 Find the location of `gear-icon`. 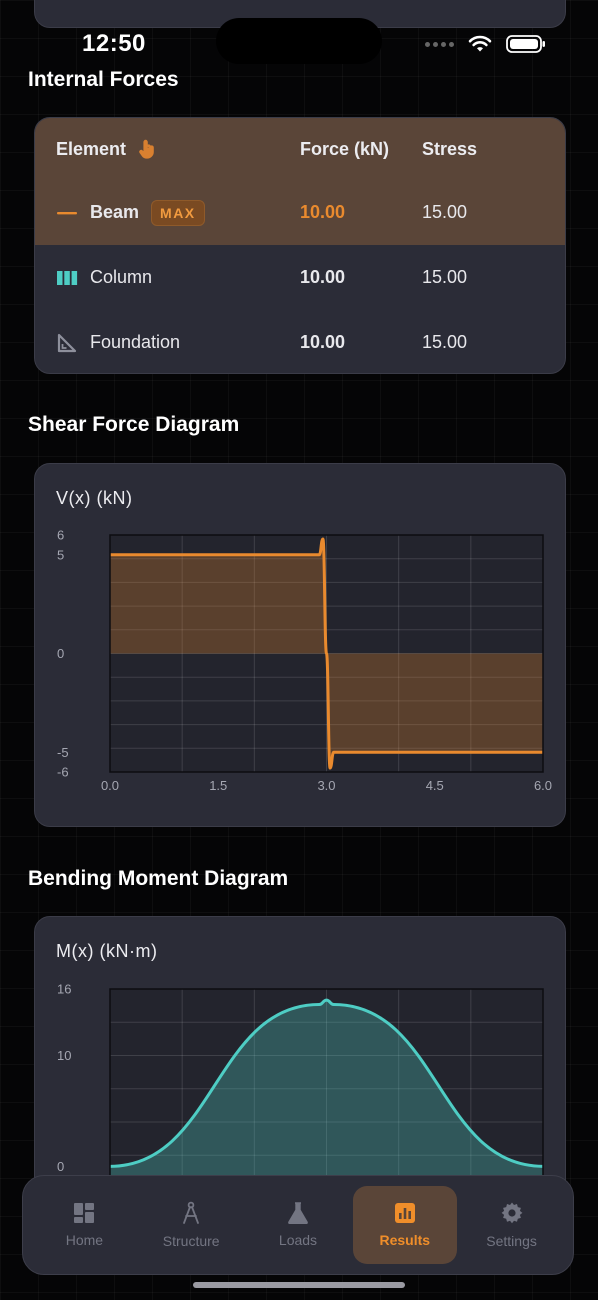

gear-icon is located at coordinates (511, 1213).